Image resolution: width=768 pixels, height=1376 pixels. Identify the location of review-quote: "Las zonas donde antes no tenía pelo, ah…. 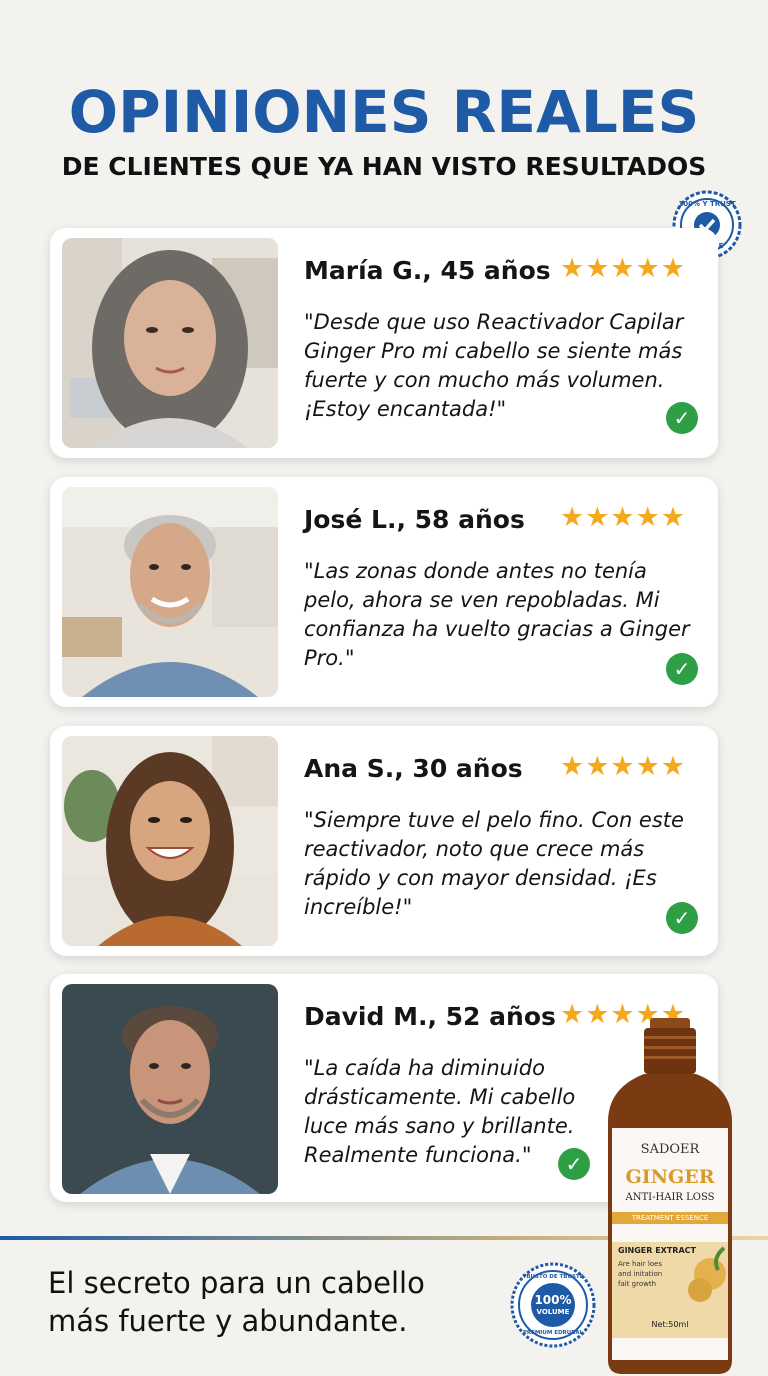
(497, 614).